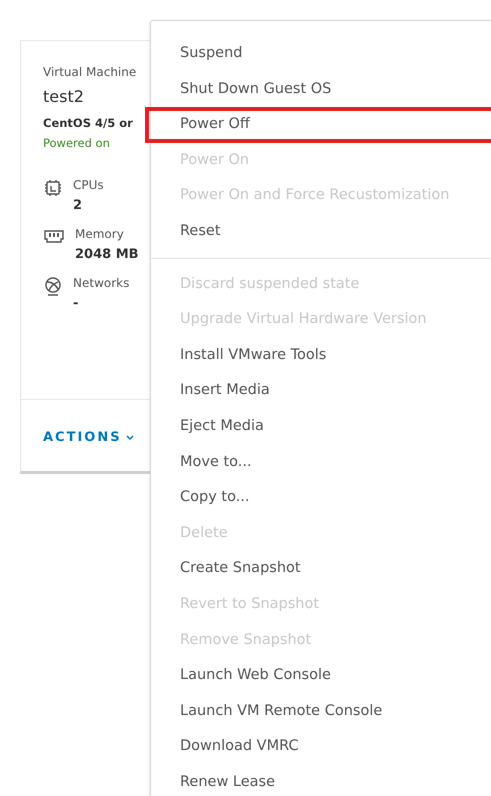 The width and height of the screenshot is (491, 796). I want to click on menu-item: Insert Media, so click(321, 391).